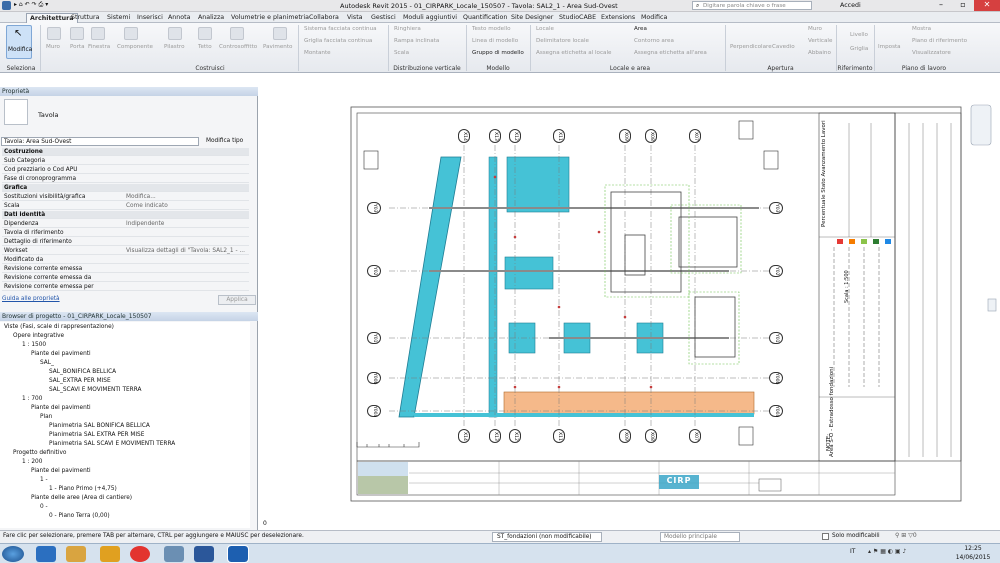 The width and height of the screenshot is (1000, 563). Describe the element at coordinates (485, 18) in the screenshot. I see `tab-quantification: Quantification` at that location.